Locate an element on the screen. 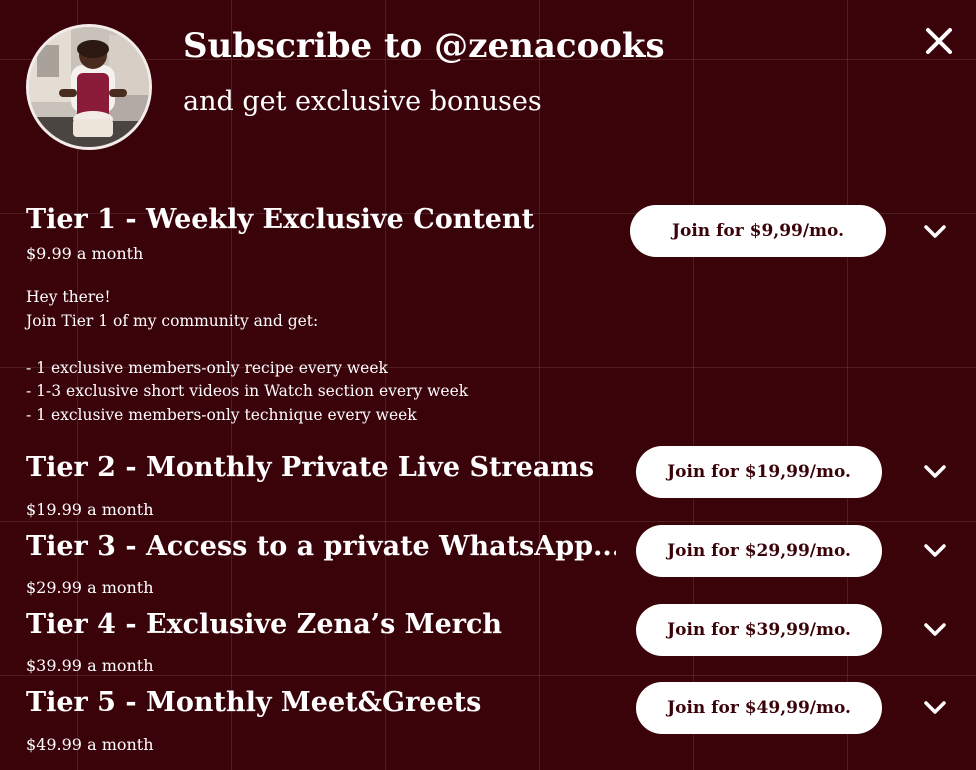 The image size is (976, 770). chef-avatar-image is located at coordinates (89, 87).